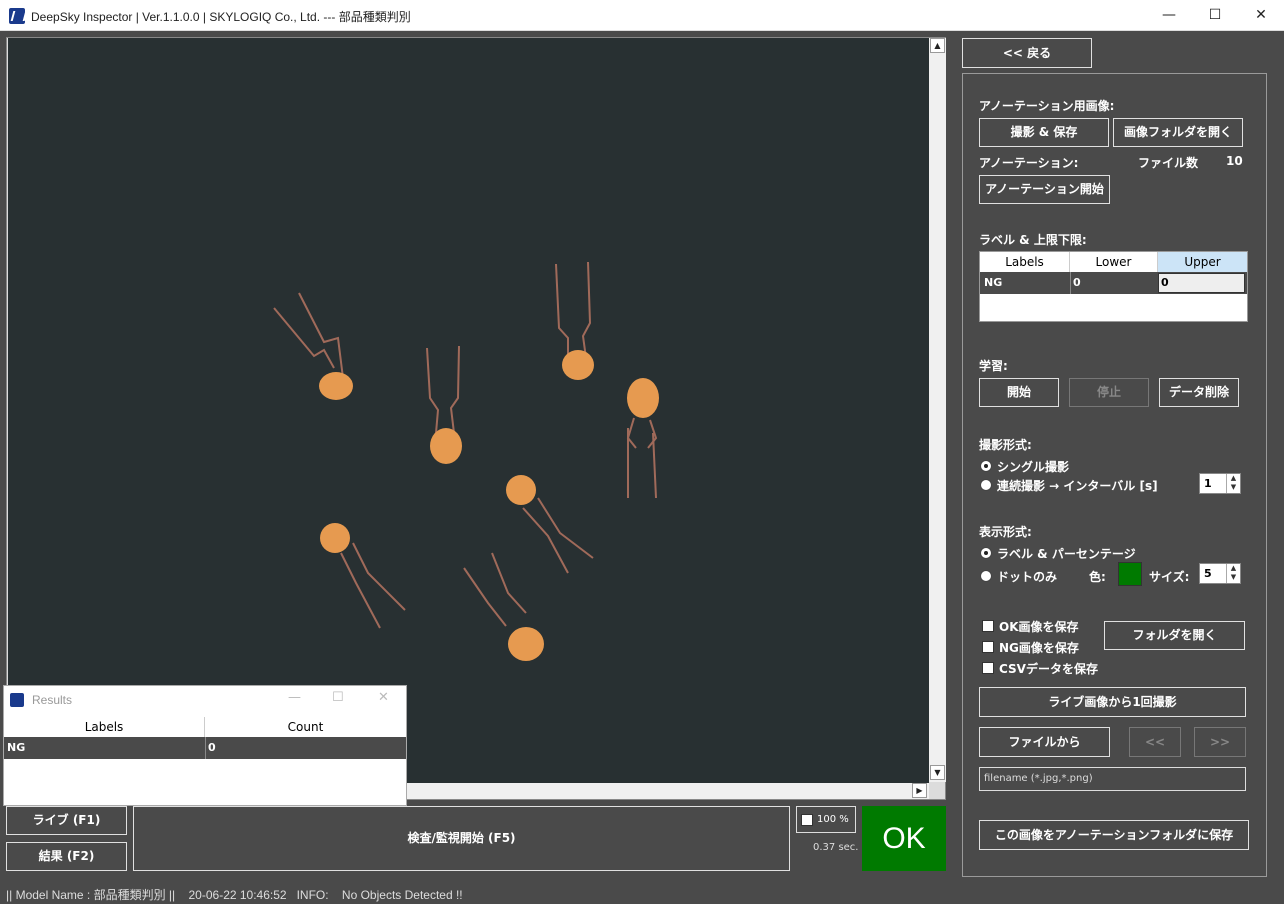 This screenshot has height=904, width=1284. Describe the element at coordinates (904, 838) in the screenshot. I see `verdict-badge: OK` at that location.